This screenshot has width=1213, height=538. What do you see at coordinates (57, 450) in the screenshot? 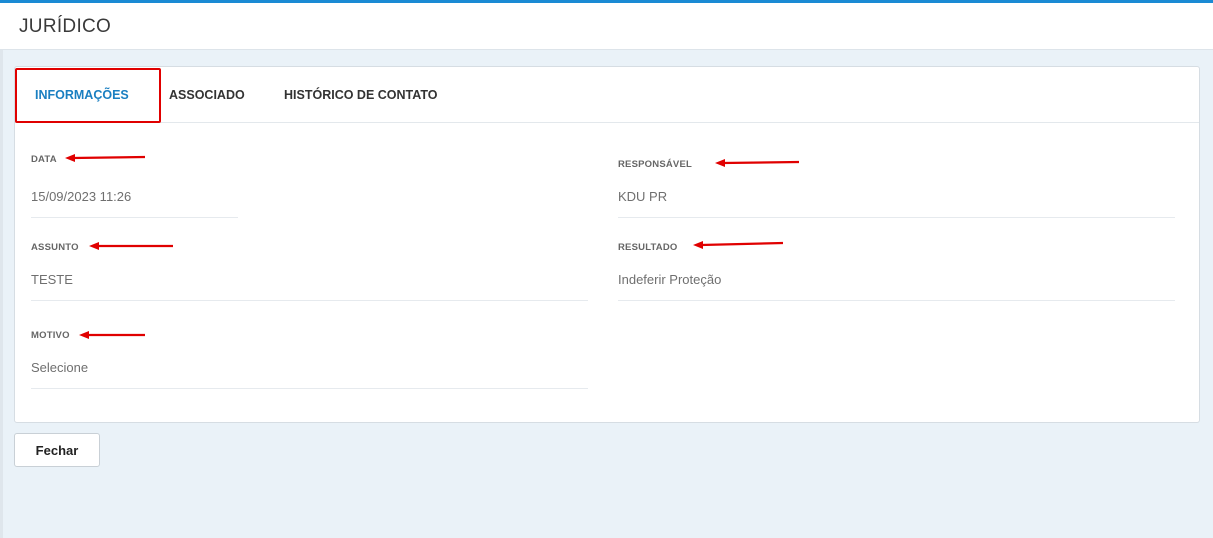
I see `close-button: Fechar` at bounding box center [57, 450].